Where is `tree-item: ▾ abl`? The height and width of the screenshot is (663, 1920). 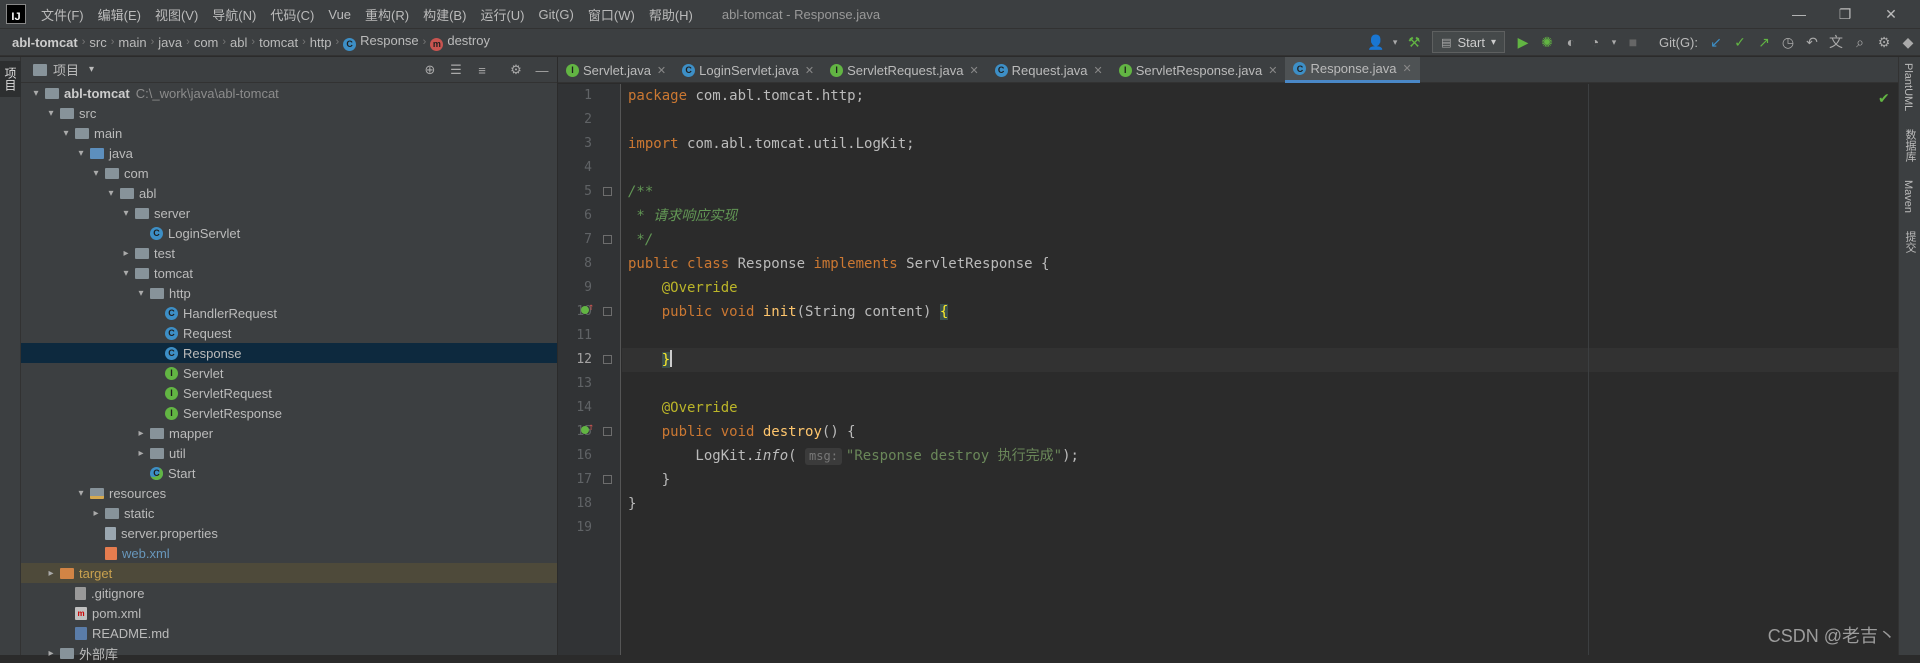 tree-item: ▾ abl is located at coordinates (289, 193).